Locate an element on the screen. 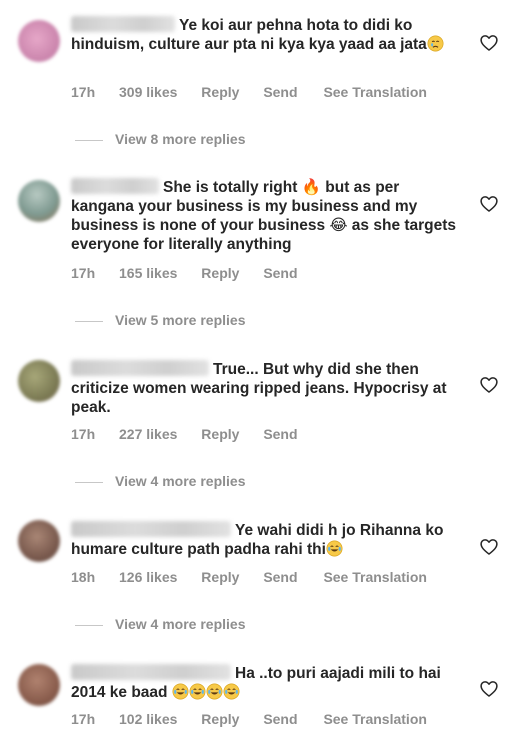 The height and width of the screenshot is (749, 525). comment-meta: 17h 227 likes Reply Send is located at coordinates (195, 434).